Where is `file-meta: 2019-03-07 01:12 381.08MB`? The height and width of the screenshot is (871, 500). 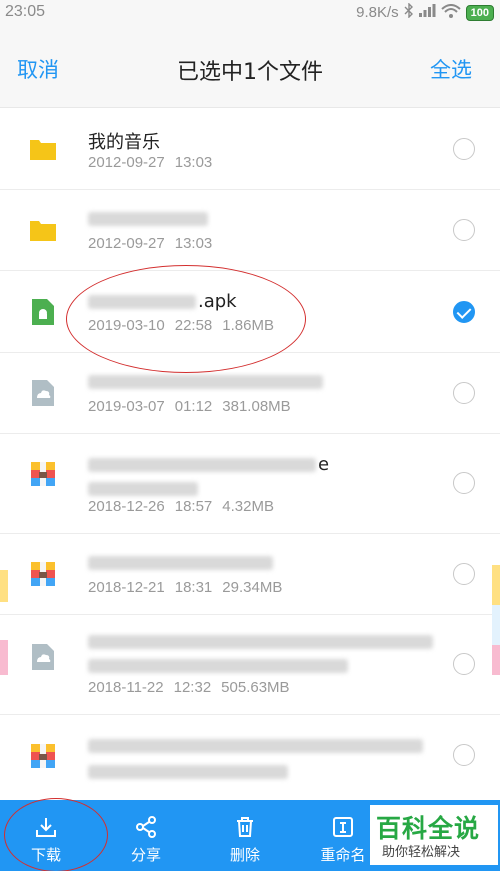 file-meta: 2019-03-07 01:12 381.08MB is located at coordinates (189, 406).